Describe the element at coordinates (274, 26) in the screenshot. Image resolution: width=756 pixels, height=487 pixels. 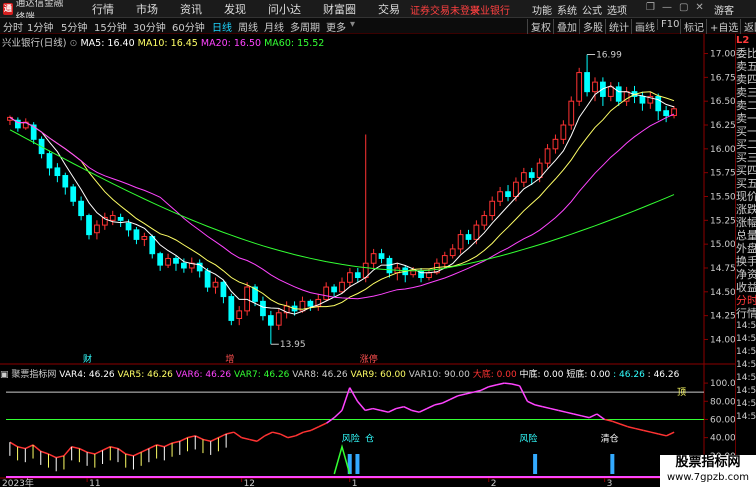
I see `period-monthly: 月线` at that location.